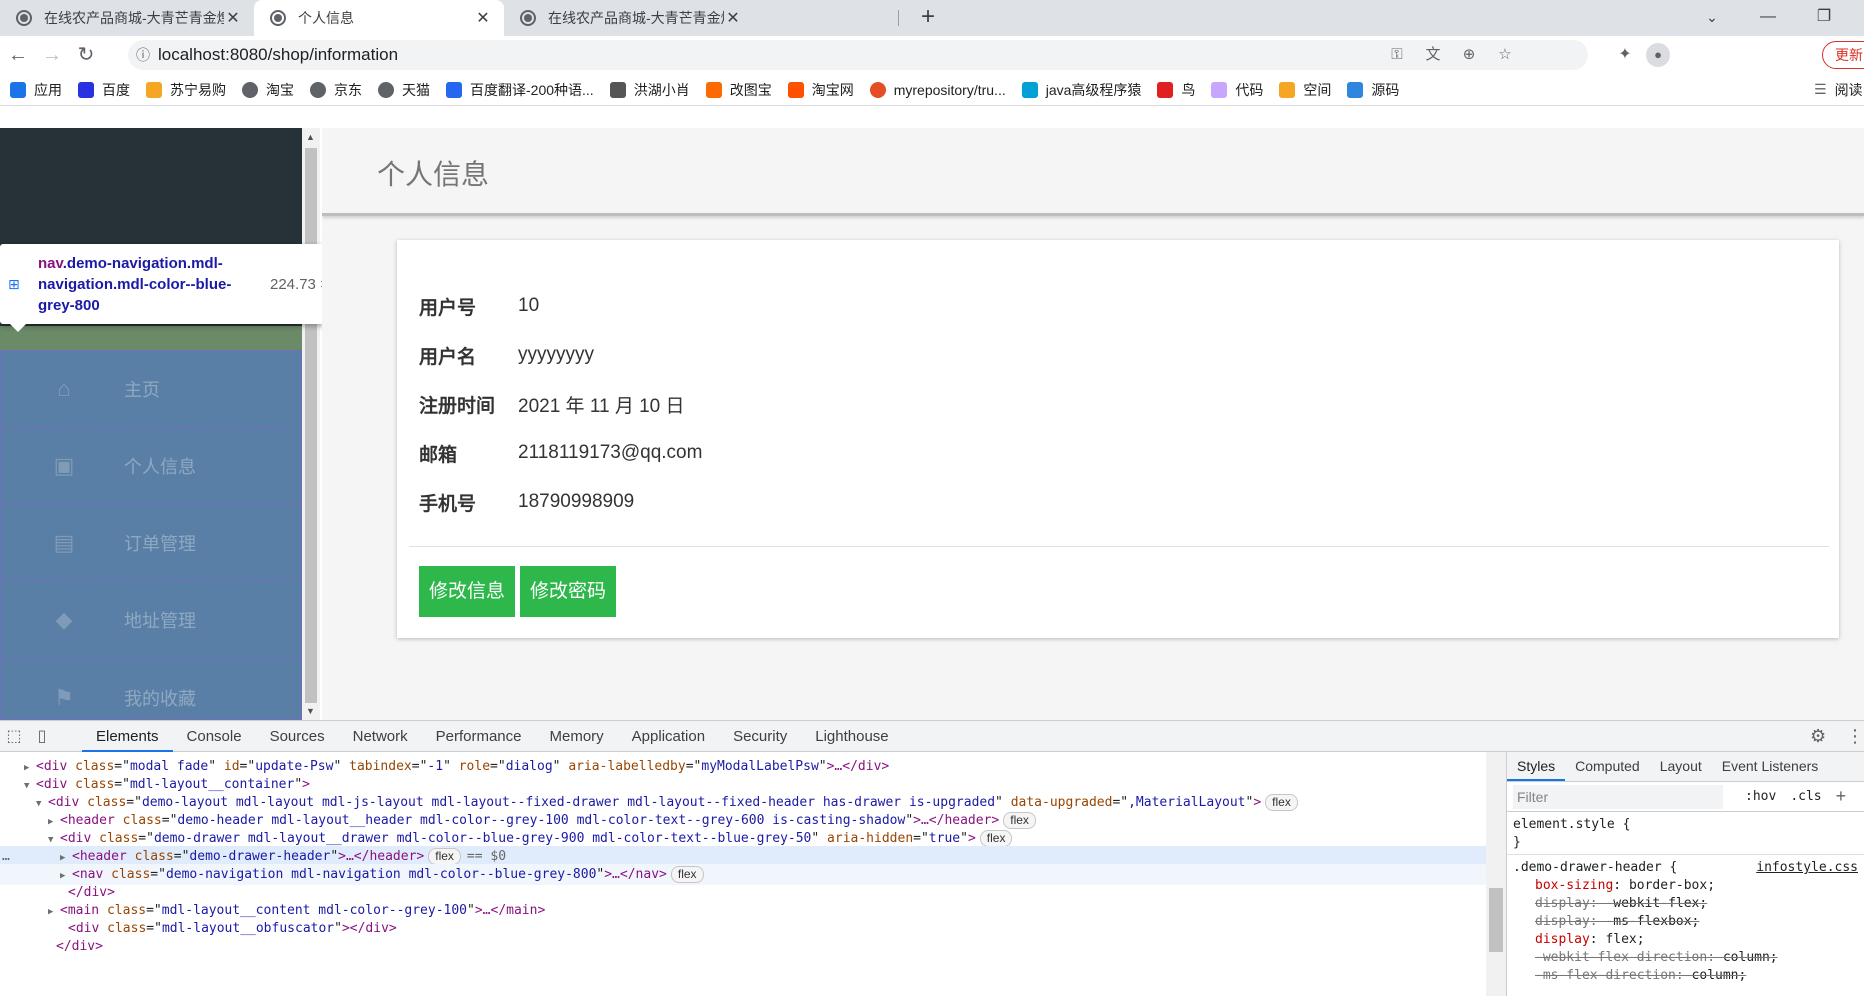 The height and width of the screenshot is (996, 1864). I want to click on css-property-name: -ms-flex-direction, so click(1605, 975).